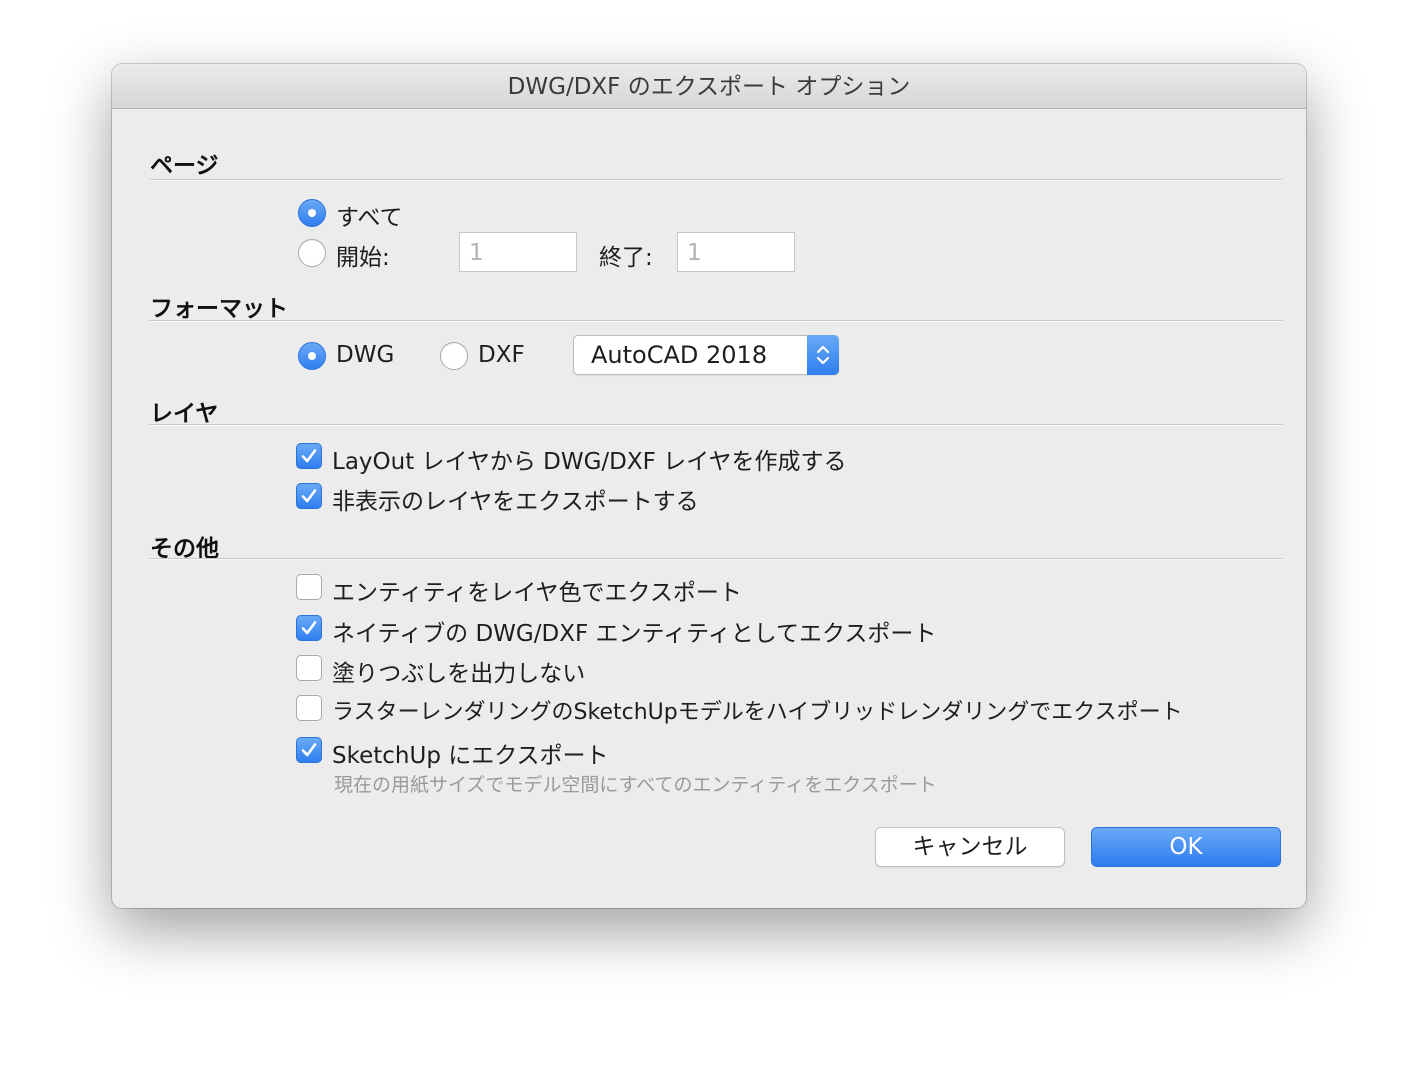 The width and height of the screenshot is (1418, 1068). What do you see at coordinates (634, 634) in the screenshot?
I see `native-entities-label: ネイティブの DWG/DXF エンティティとしてエクスポート` at bounding box center [634, 634].